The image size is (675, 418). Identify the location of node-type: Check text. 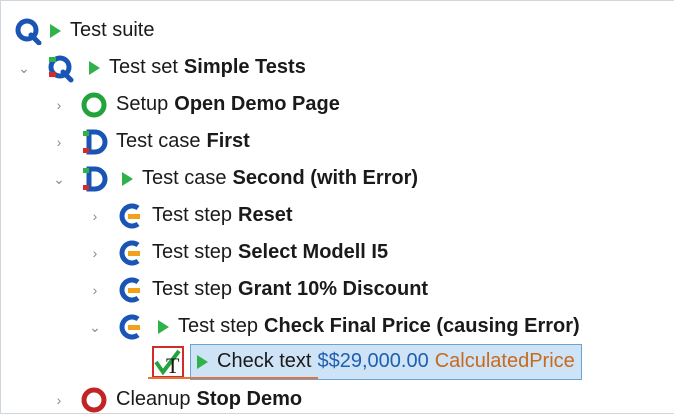
(264, 361).